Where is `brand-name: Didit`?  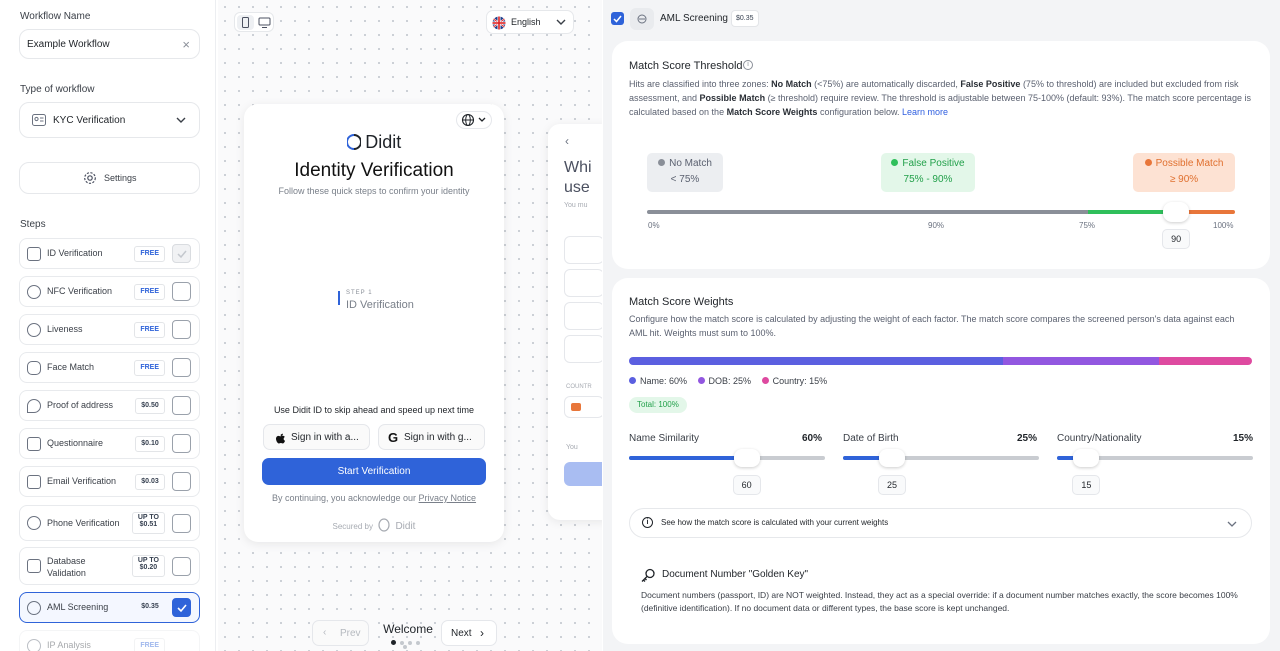
brand-name: Didit is located at coordinates (383, 142).